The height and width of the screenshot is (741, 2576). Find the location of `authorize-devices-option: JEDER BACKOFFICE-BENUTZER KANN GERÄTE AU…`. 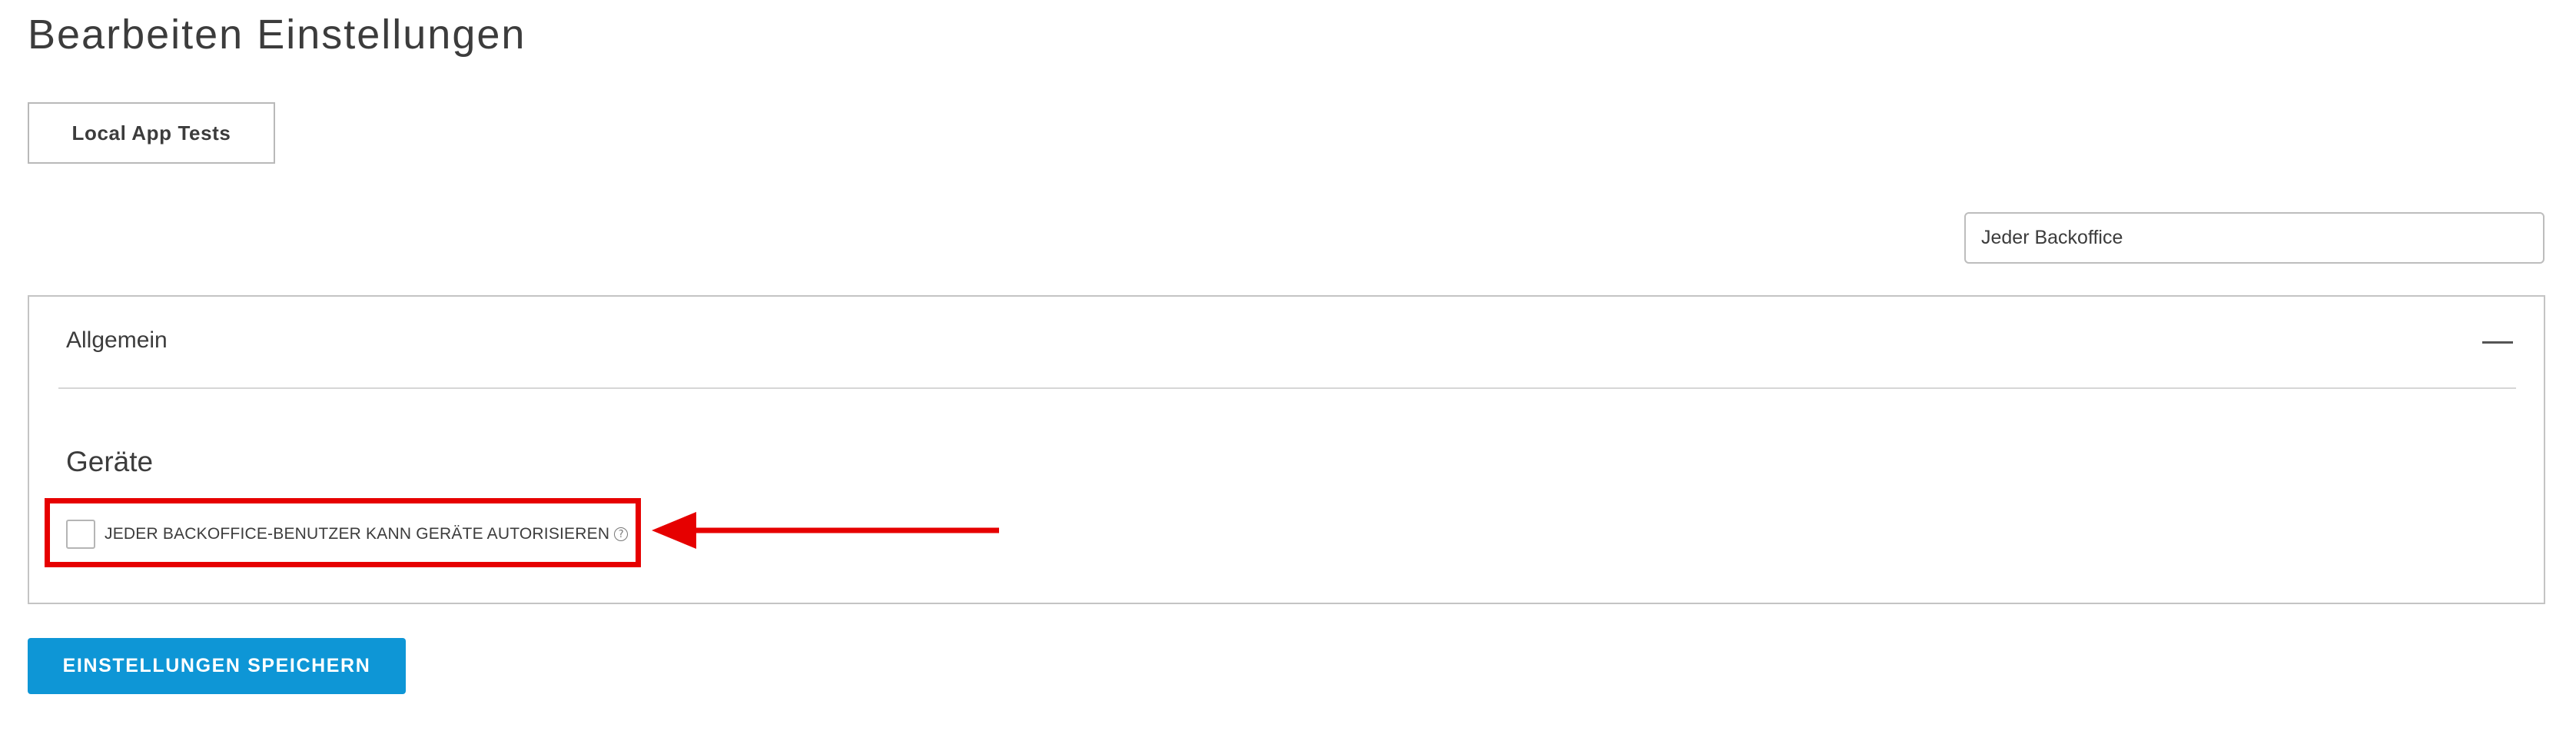

authorize-devices-option: JEDER BACKOFFICE-BENUTZER KANN GERÄTE AU… is located at coordinates (347, 534).